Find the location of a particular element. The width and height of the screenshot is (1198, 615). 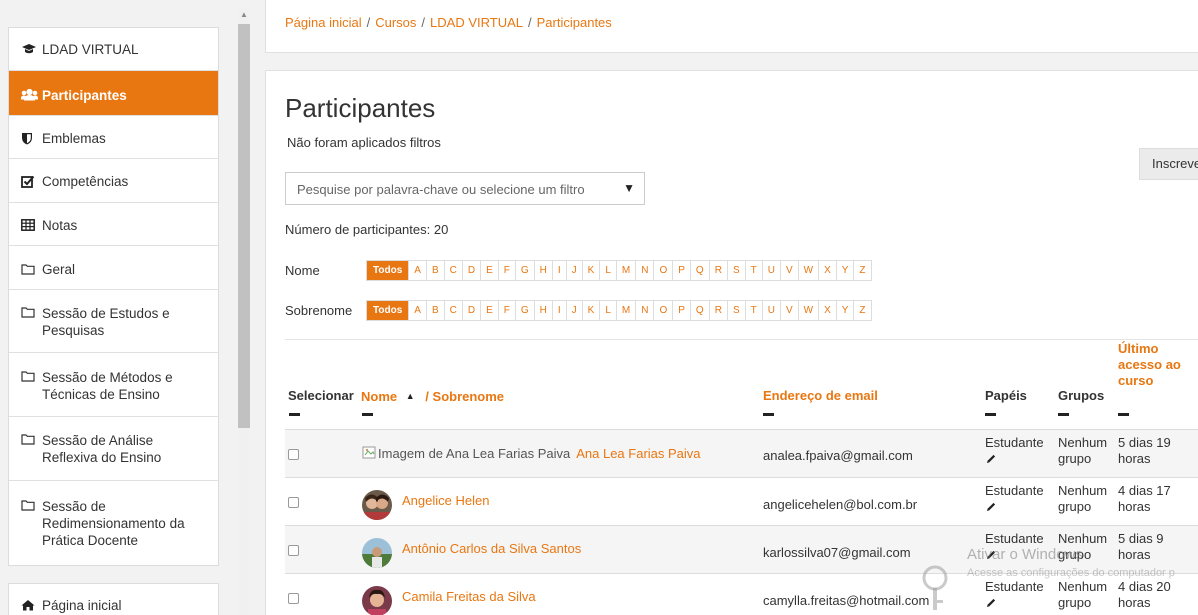

sort-by-name: Nome is located at coordinates (379, 396).